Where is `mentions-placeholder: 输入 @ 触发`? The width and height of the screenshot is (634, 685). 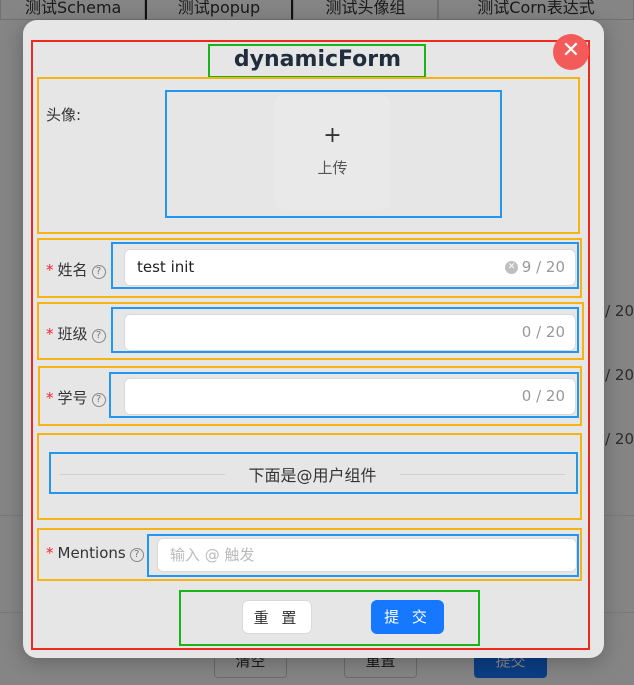 mentions-placeholder: 输入 @ 触发 is located at coordinates (212, 555).